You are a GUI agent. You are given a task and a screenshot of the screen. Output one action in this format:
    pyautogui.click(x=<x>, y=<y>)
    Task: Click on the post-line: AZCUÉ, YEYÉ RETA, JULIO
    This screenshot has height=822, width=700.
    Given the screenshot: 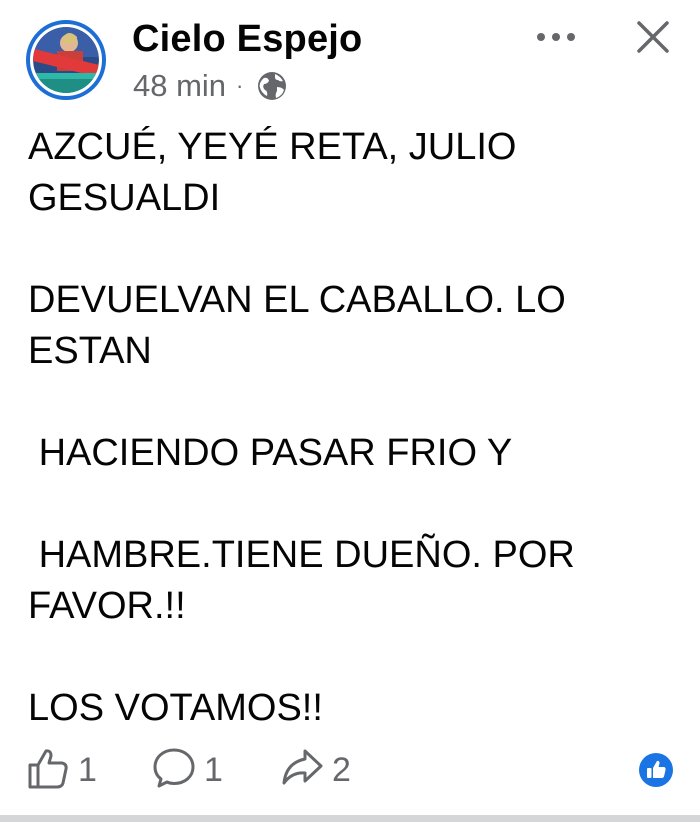 What is the action you would take?
    pyautogui.click(x=272, y=147)
    